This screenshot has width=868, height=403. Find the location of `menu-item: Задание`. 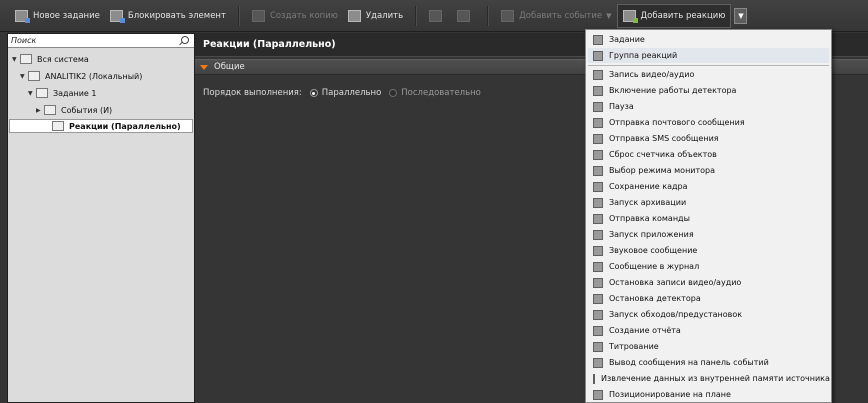

menu-item: Задание is located at coordinates (708, 39).